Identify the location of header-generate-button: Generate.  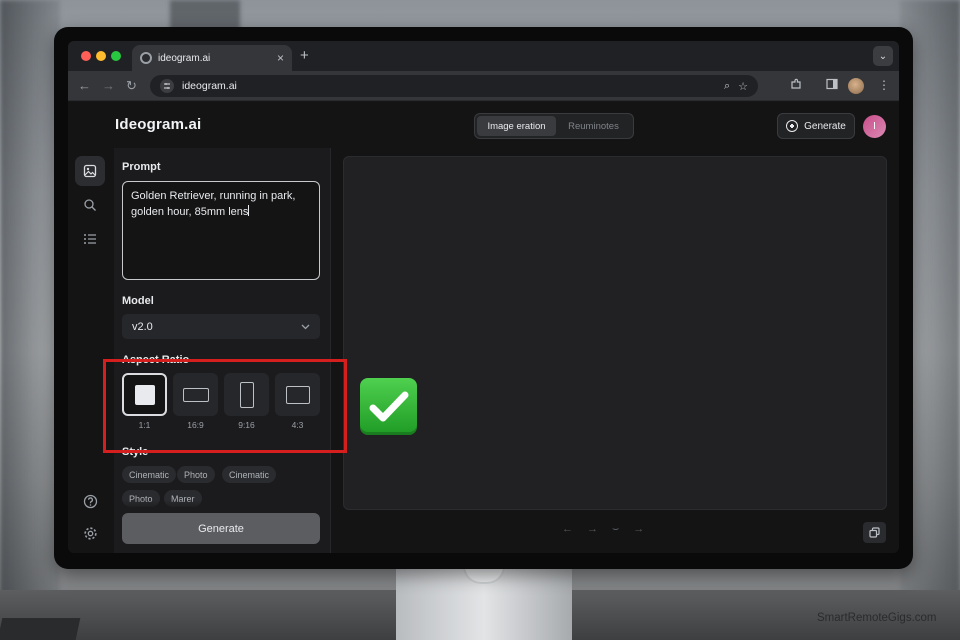
(816, 126).